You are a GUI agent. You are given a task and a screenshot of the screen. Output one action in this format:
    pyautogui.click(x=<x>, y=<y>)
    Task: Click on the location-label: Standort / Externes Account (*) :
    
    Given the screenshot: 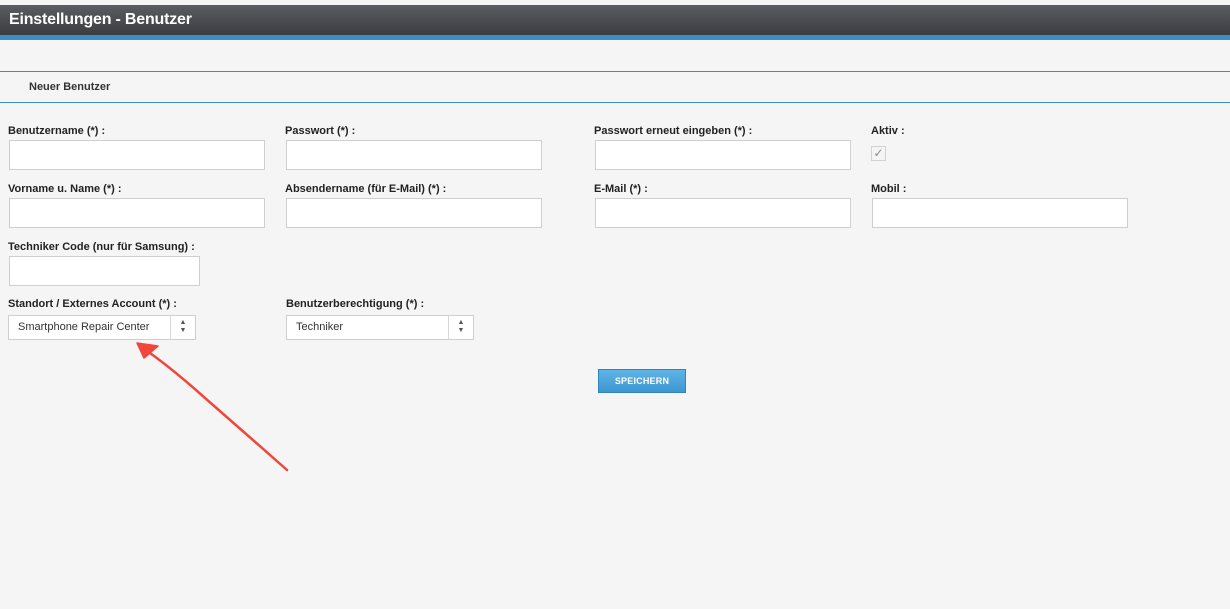 What is the action you would take?
    pyautogui.click(x=92, y=304)
    